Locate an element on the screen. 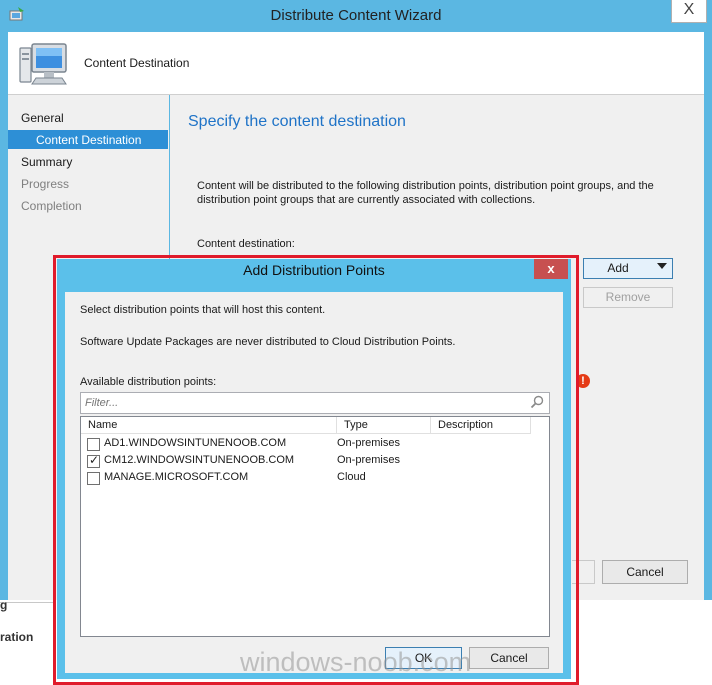 The image size is (712, 685). background-text-fragment: g is located at coordinates (4, 605).